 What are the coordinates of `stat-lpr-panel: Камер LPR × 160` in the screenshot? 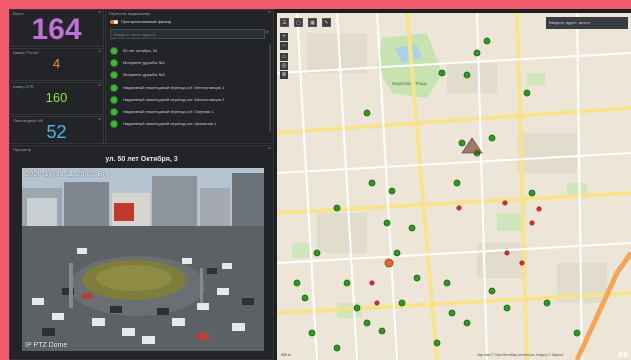 It's located at (56, 98).